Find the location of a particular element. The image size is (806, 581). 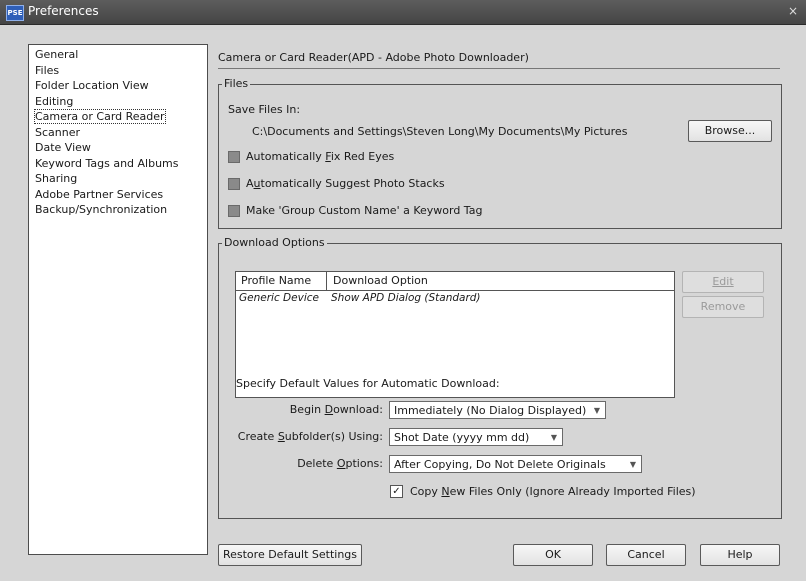

sidebar-item-label: Scanner is located at coordinates (58, 132).